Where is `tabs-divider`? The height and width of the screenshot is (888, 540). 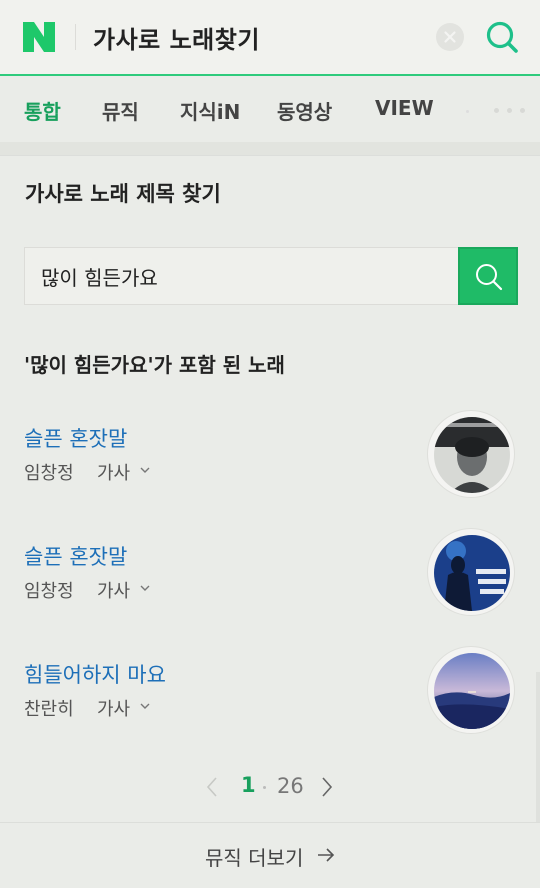 tabs-divider is located at coordinates (270, 149).